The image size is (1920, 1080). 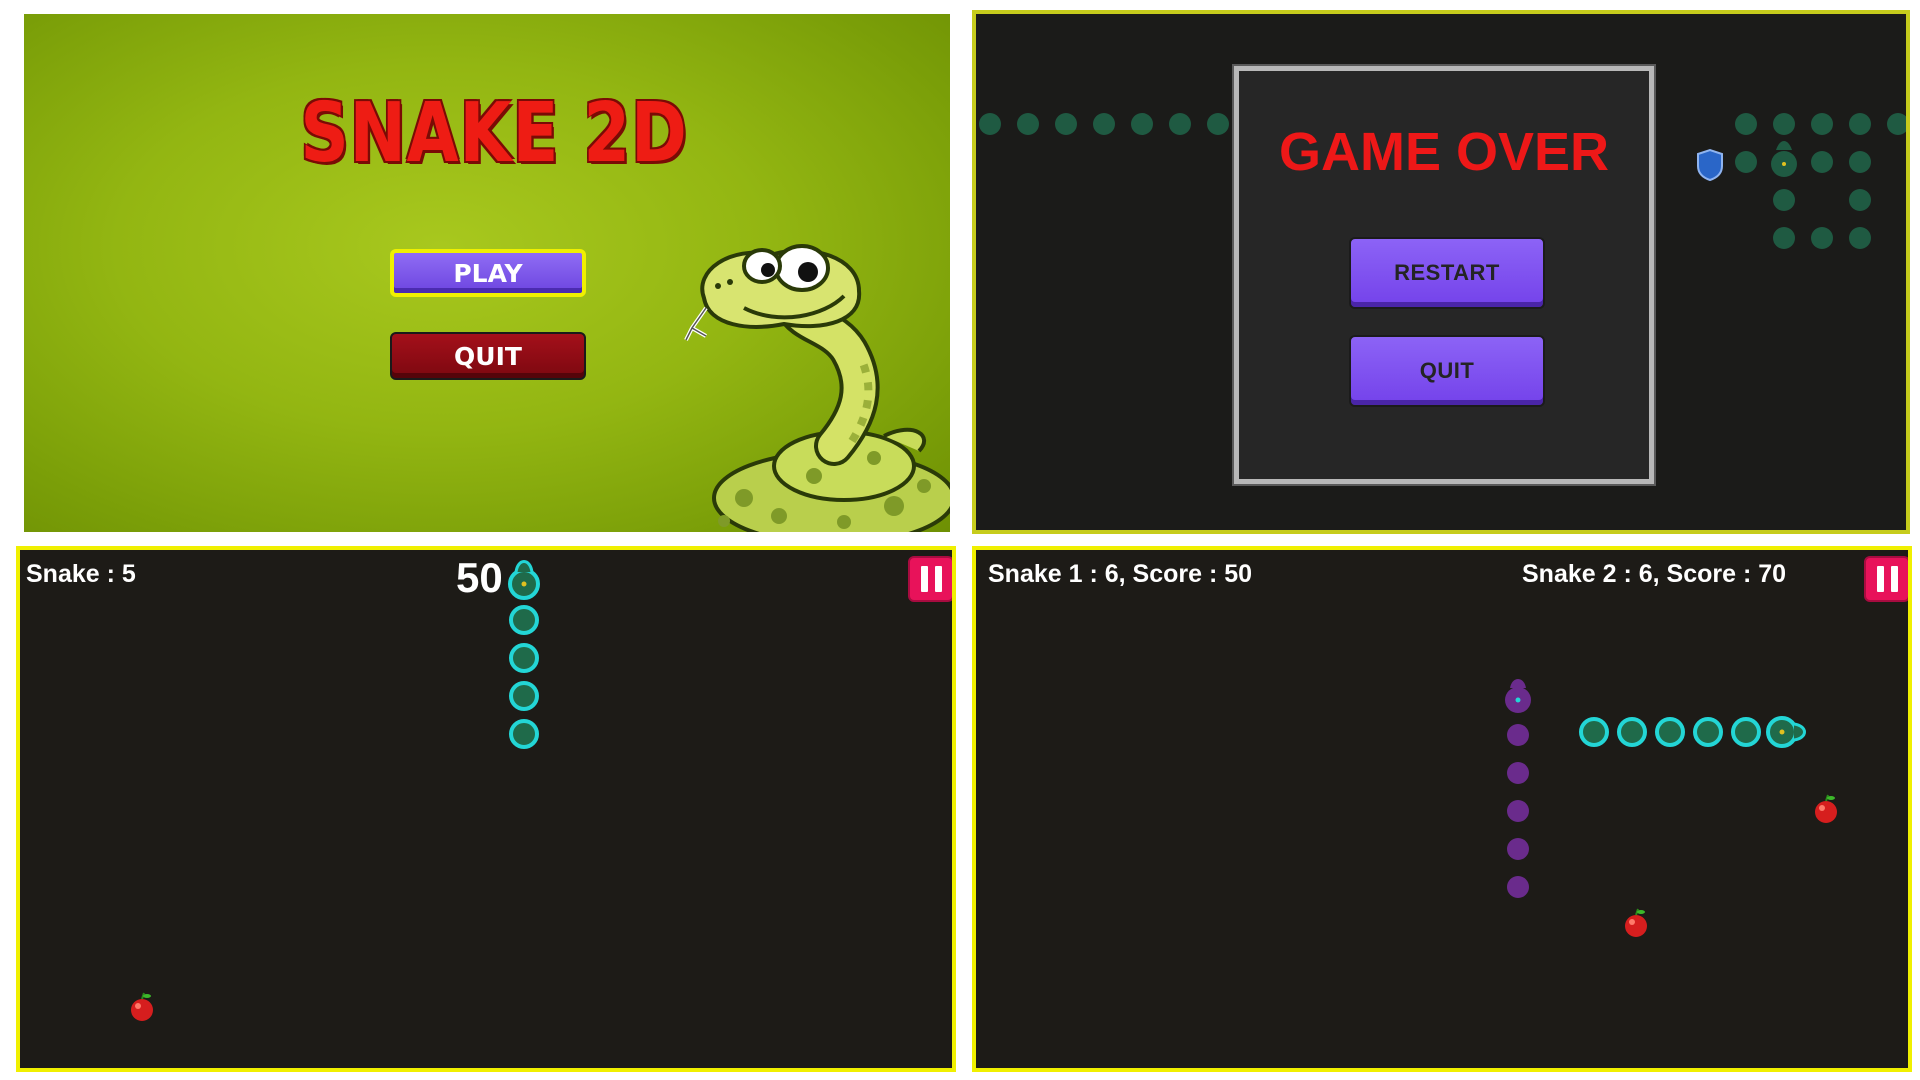 What do you see at coordinates (1710, 165) in the screenshot?
I see `shield-icon` at bounding box center [1710, 165].